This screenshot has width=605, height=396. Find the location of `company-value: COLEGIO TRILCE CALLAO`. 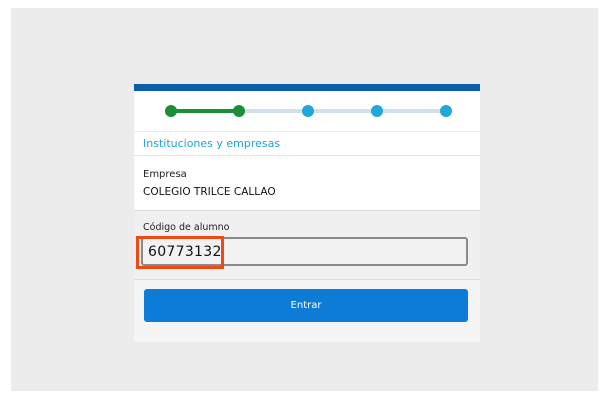

company-value: COLEGIO TRILCE CALLAO is located at coordinates (209, 192).